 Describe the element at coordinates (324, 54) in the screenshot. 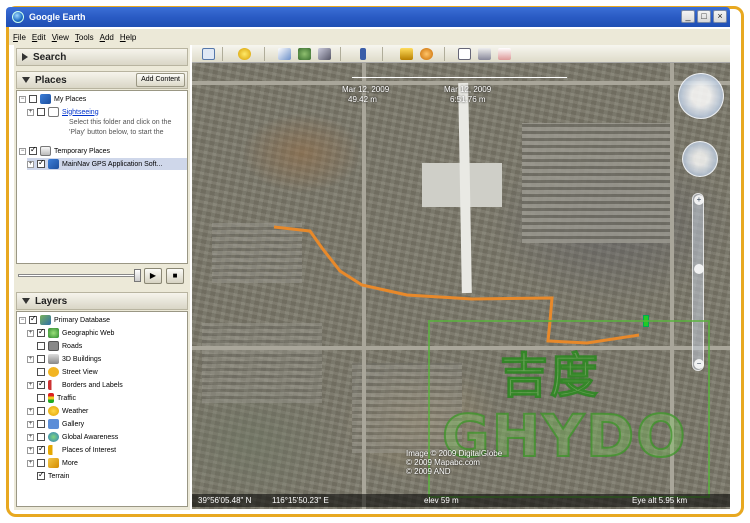

I see `image-overlay-icon` at that location.